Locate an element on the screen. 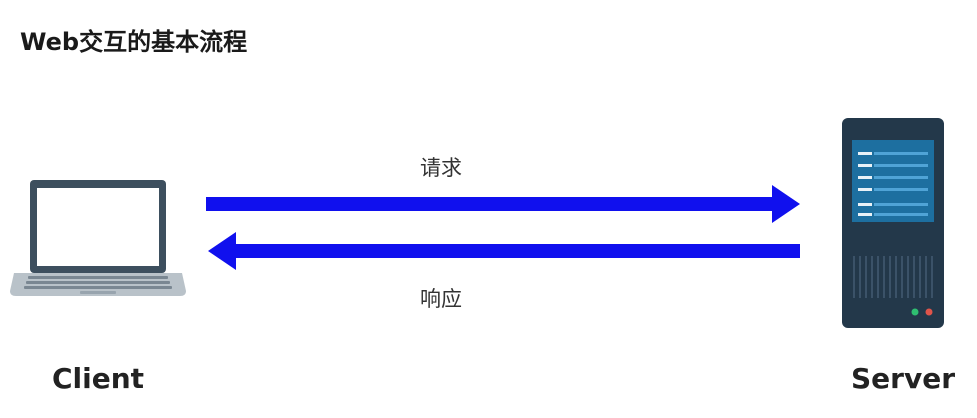 This screenshot has width=977, height=418. laptop-touchpad is located at coordinates (98, 292).